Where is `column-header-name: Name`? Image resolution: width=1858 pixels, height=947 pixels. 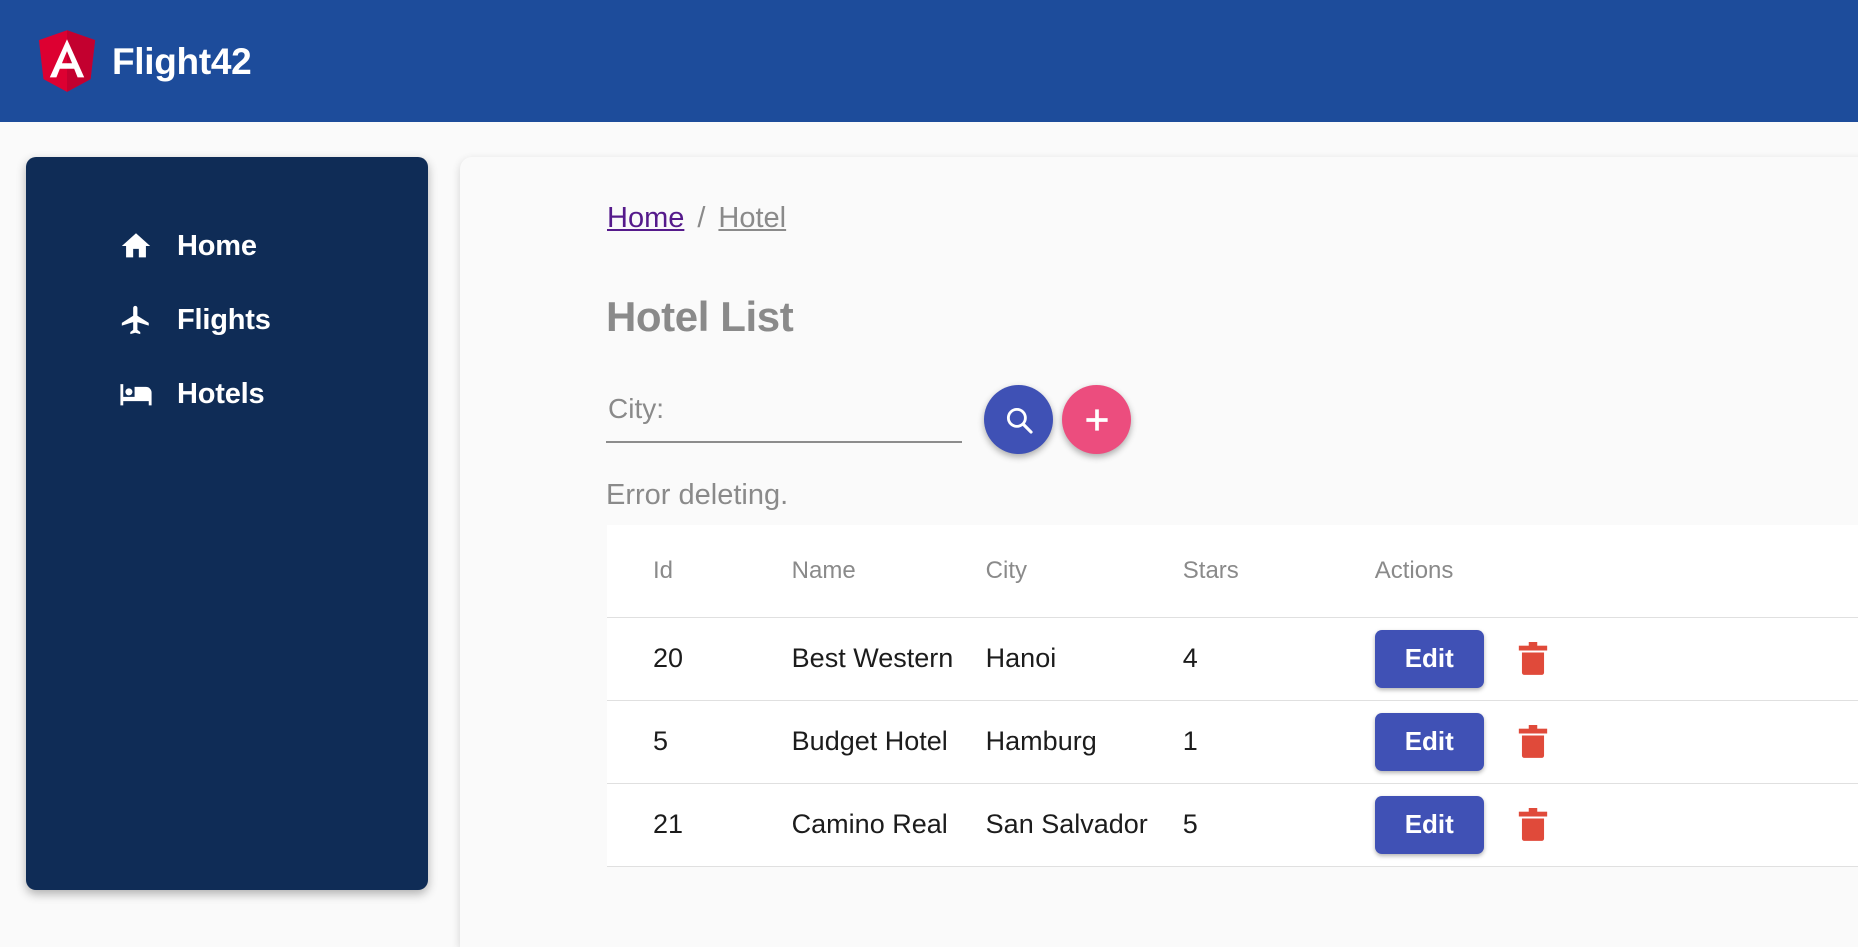
column-header-name: Name is located at coordinates (888, 571).